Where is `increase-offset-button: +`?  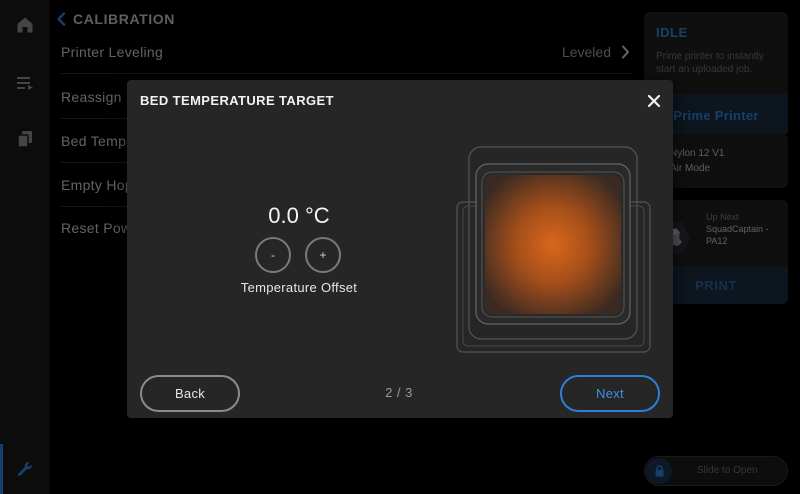 increase-offset-button: + is located at coordinates (323, 255).